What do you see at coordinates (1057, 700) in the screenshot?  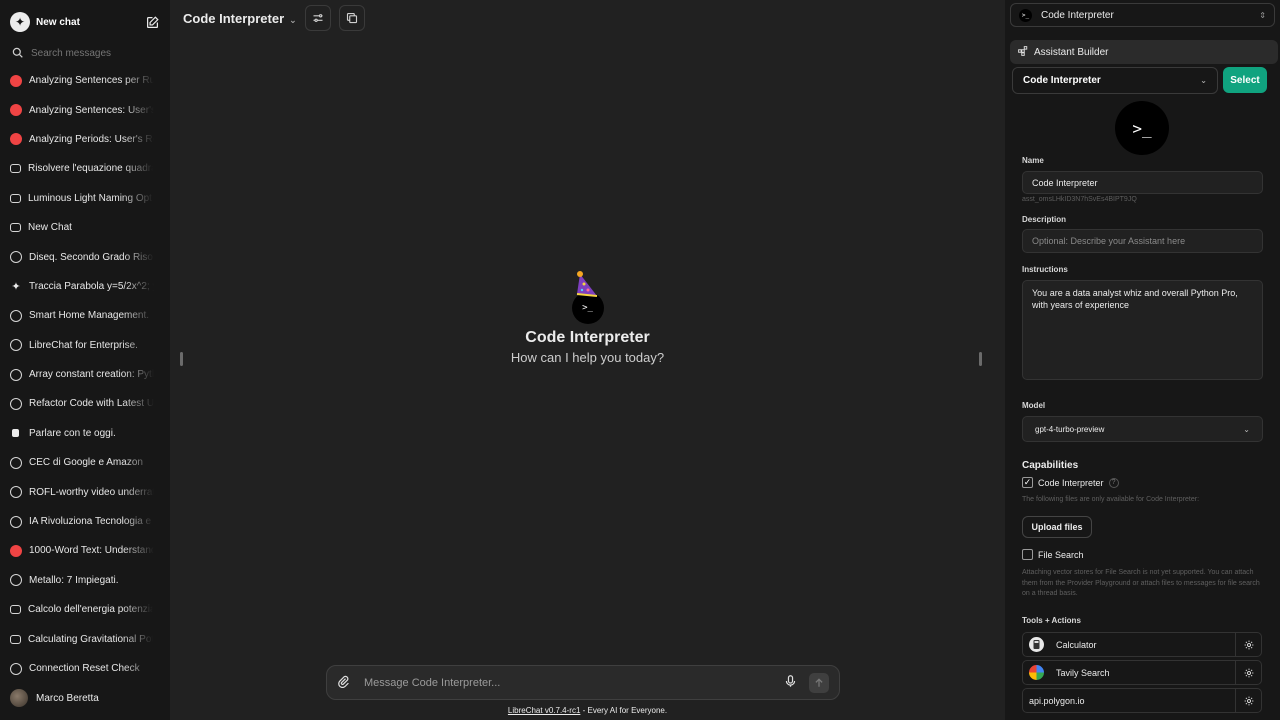 I see `tool-name: api.polygon.io` at bounding box center [1057, 700].